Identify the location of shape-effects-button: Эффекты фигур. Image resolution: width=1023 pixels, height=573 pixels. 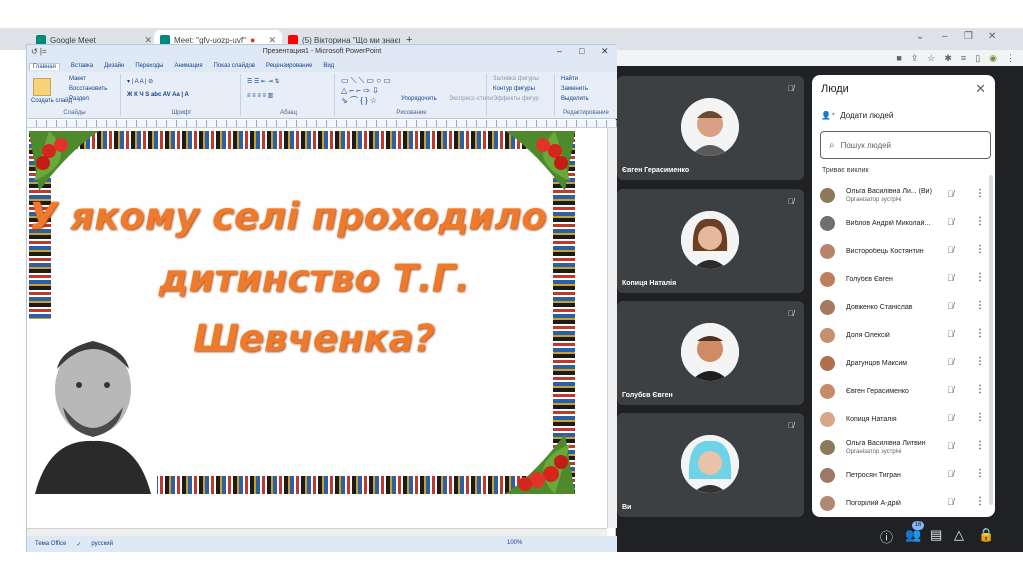
(516, 99).